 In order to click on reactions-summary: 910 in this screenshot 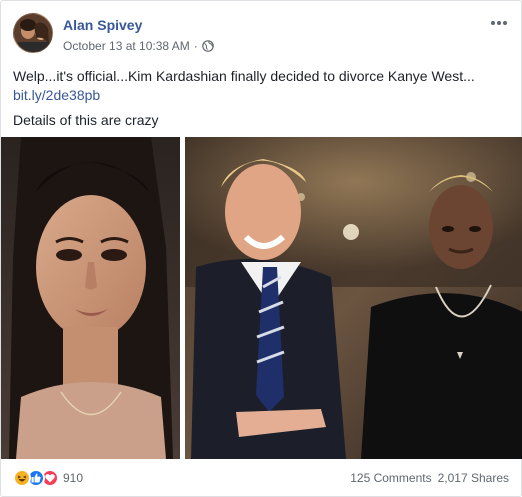, I will do `click(48, 478)`.